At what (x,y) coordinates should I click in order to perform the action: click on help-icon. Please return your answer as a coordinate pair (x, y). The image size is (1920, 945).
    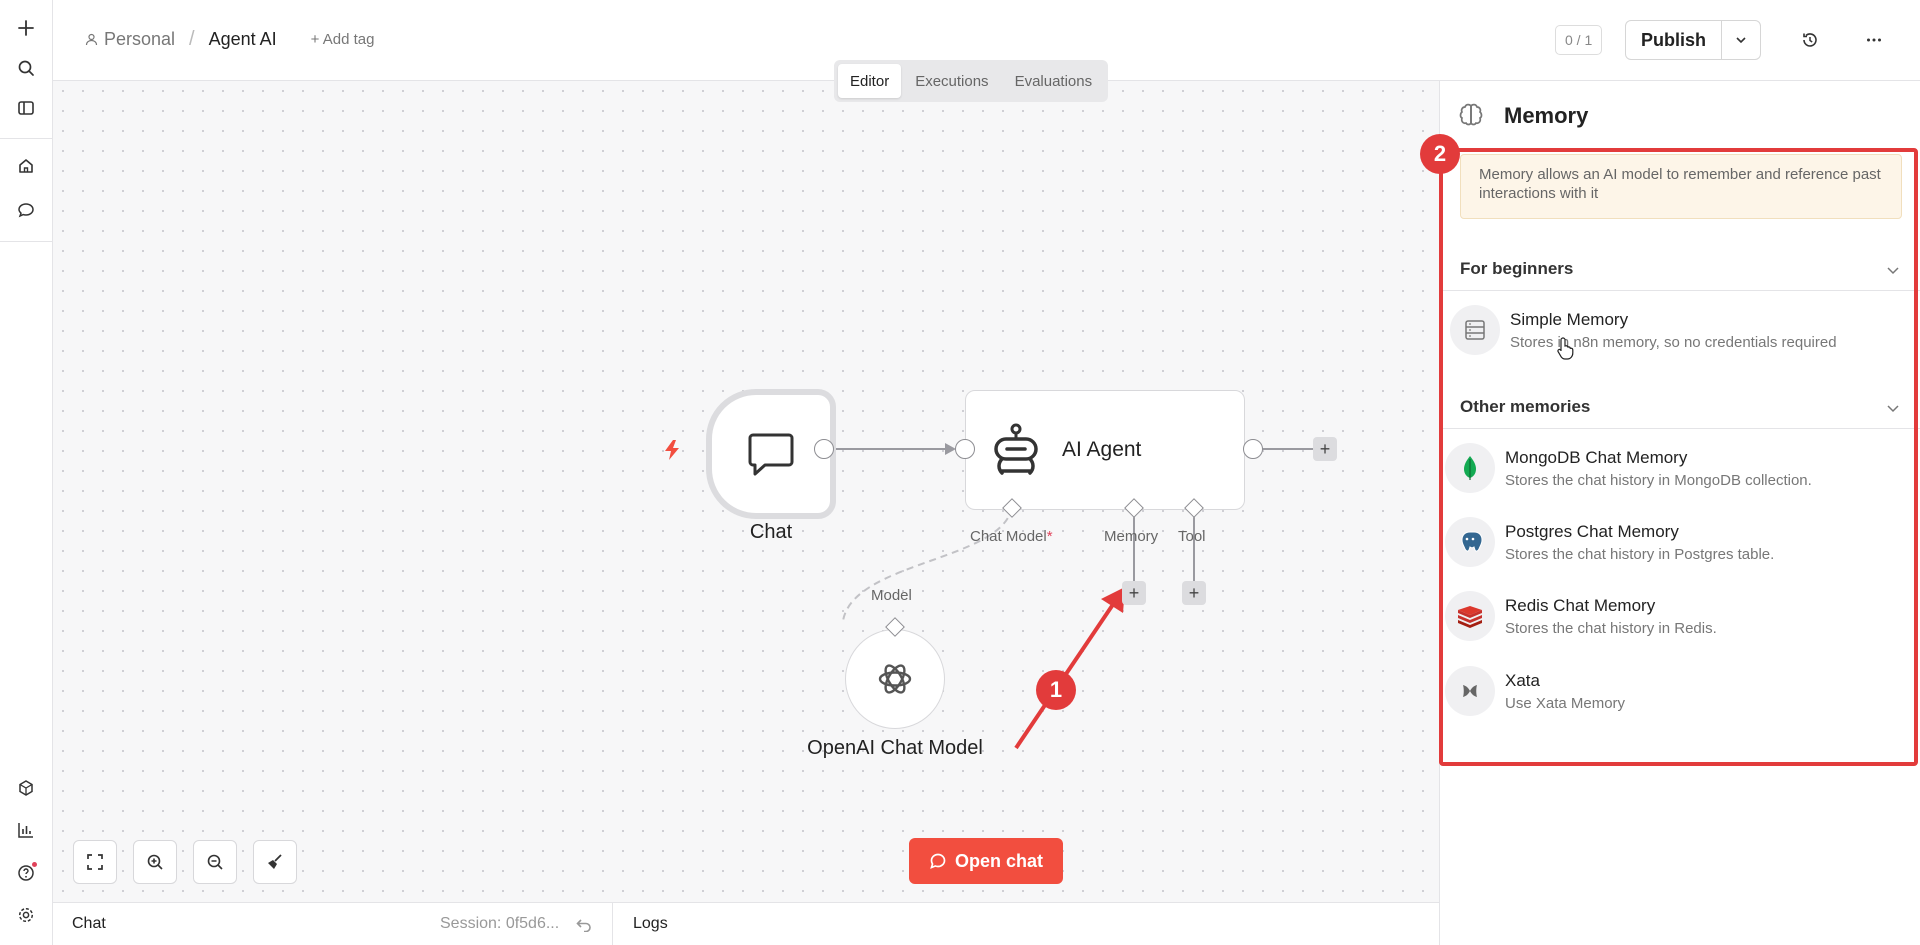
    Looking at the image, I should click on (26, 873).